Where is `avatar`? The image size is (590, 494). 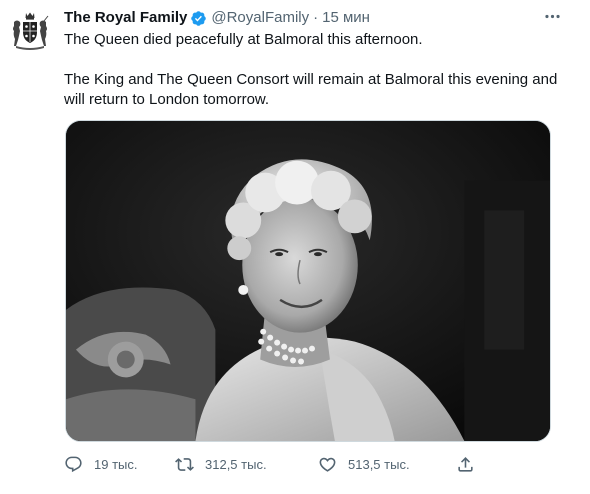
avatar is located at coordinates (30, 30).